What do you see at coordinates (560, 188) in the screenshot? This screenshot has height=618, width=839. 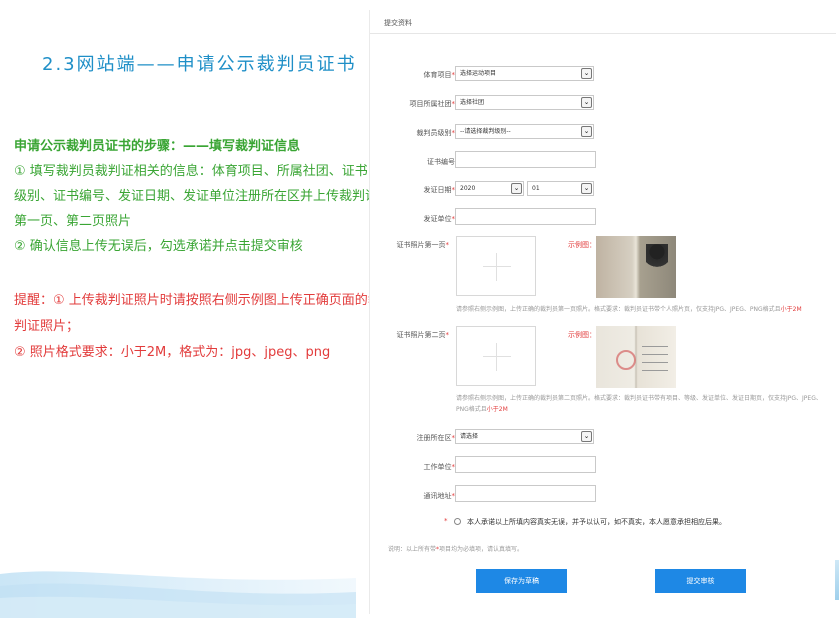 I see `month-select: 01 ⌄` at bounding box center [560, 188].